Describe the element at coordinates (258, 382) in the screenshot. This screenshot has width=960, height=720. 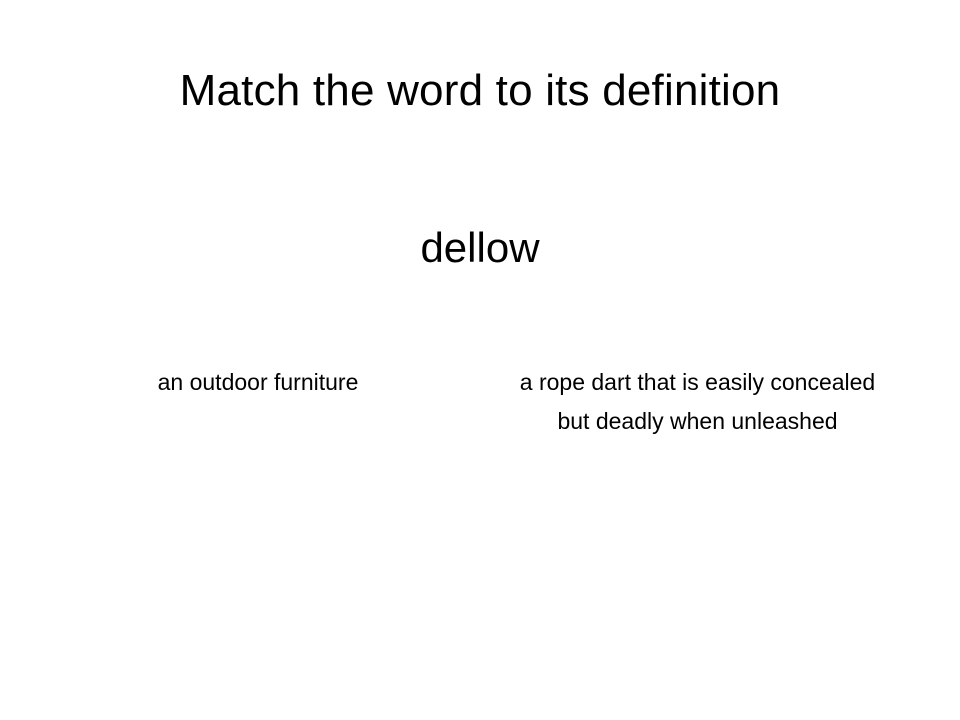
I see `definition-option-1: an outdoor furniture` at that location.